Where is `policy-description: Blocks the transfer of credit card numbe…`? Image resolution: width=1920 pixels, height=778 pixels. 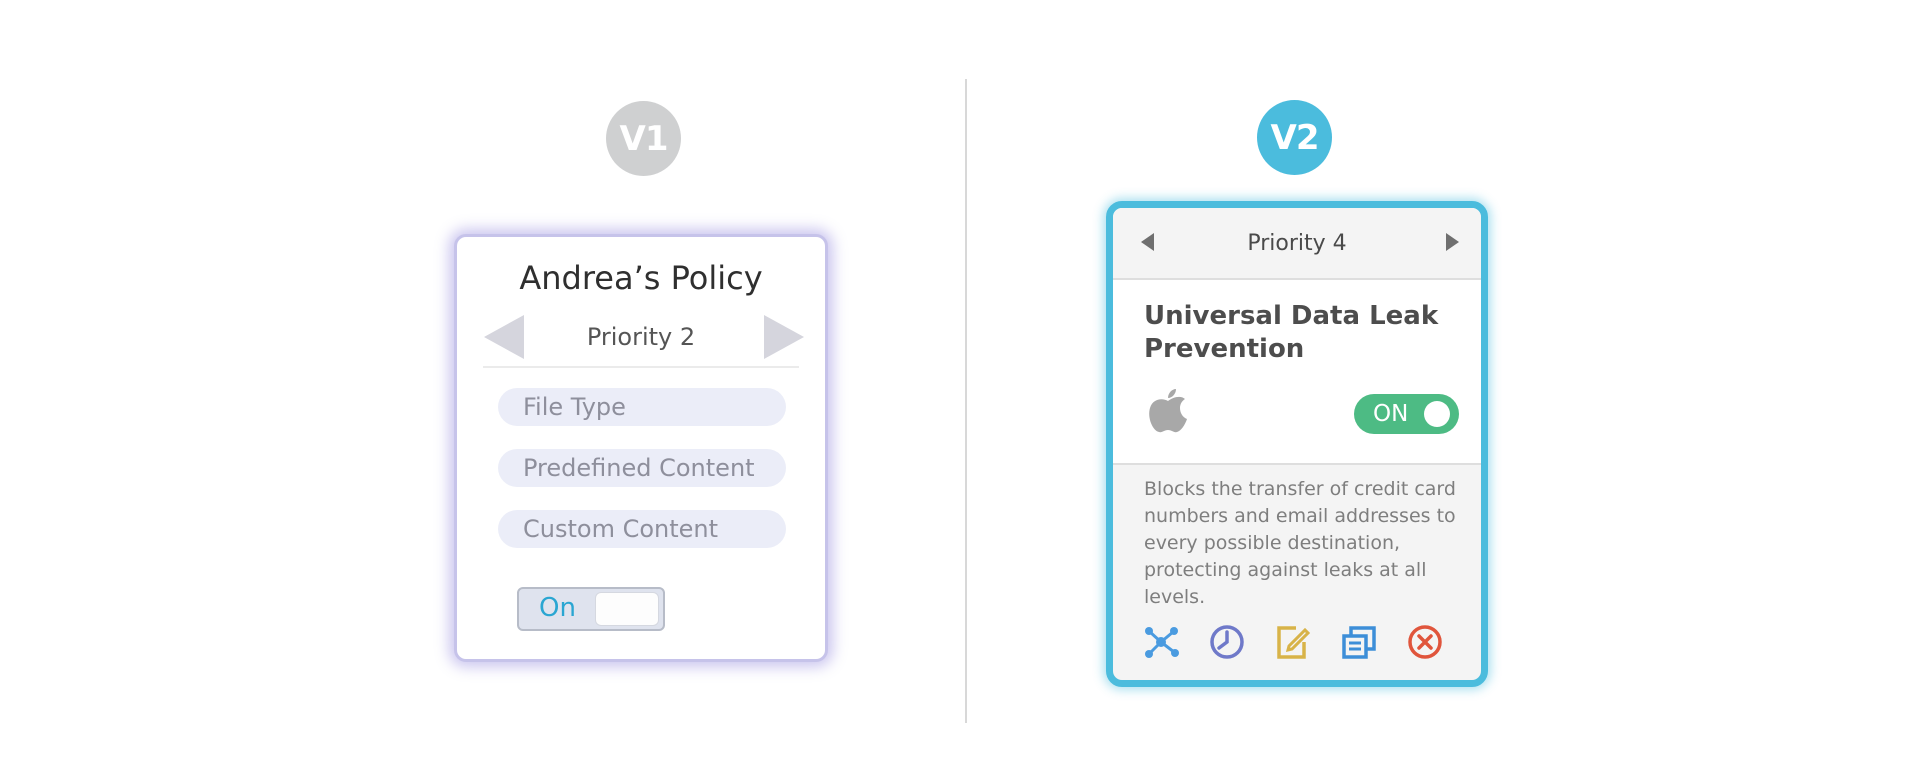 policy-description: Blocks the transfer of credit card numbe… is located at coordinates (1300, 543).